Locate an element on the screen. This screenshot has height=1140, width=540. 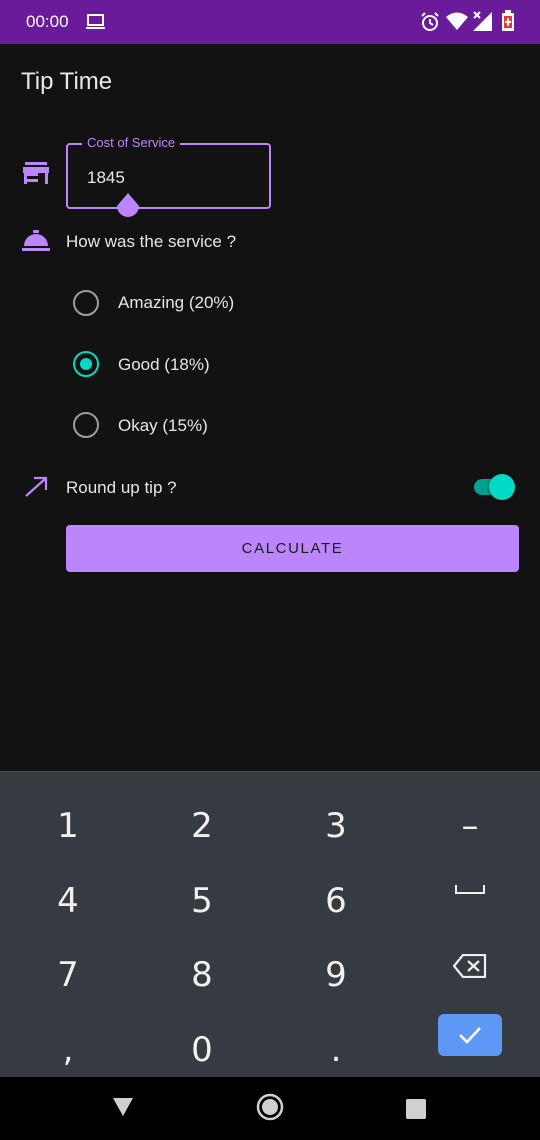
calculate-label: CALCULATE is located at coordinates (292, 548).